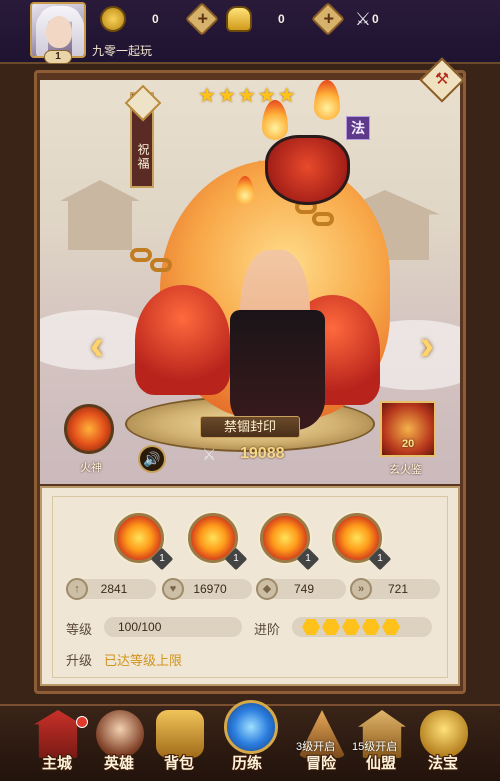 Image resolution: width=500 pixels, height=781 pixels. I want to click on avatar-face, so click(59, 32).